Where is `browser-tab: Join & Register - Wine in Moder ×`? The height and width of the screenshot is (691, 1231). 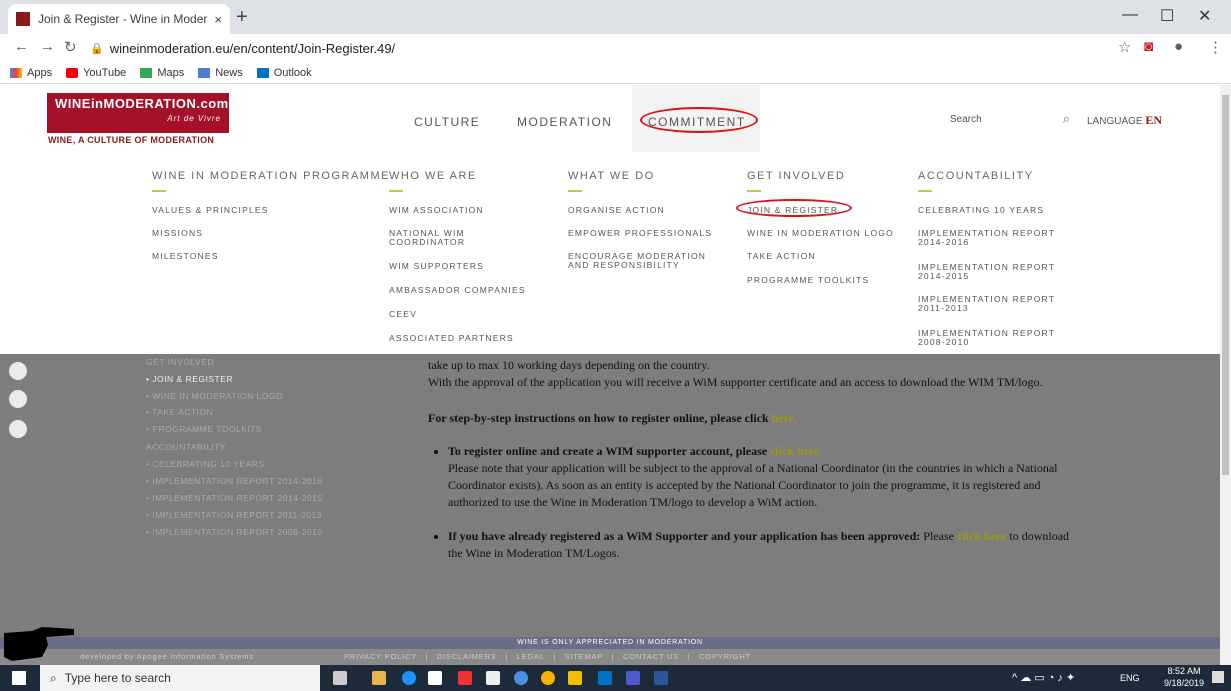
browser-tab: Join & Register - Wine in Moder × is located at coordinates (119, 19).